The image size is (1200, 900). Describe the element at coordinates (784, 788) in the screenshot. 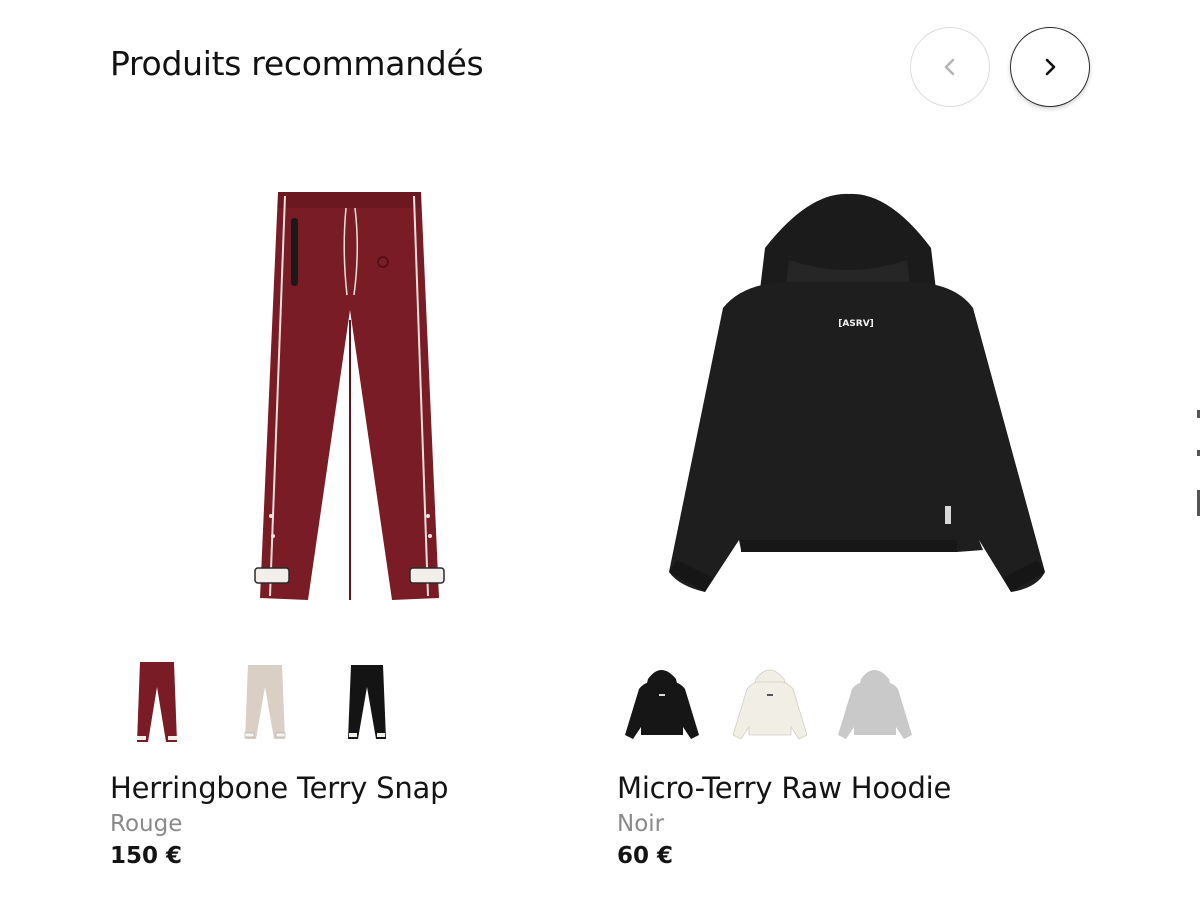

I see `product-name: Micro-Terry Raw Hoodie` at that location.